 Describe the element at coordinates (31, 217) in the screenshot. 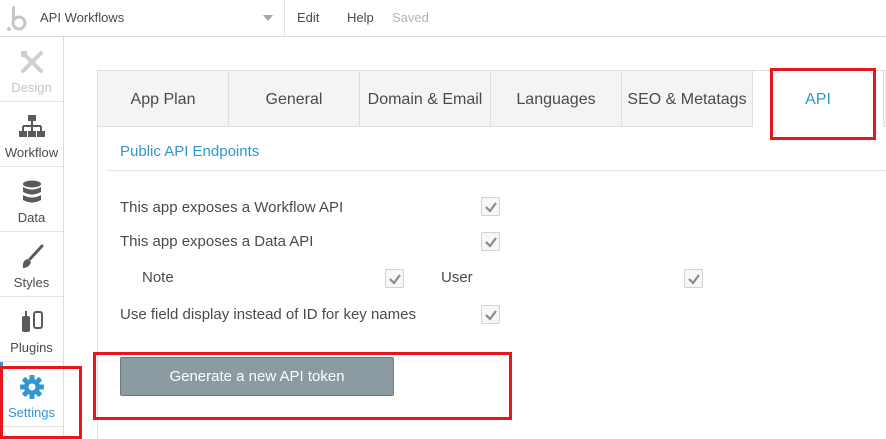

I see `sidebar-item-label: Data` at that location.